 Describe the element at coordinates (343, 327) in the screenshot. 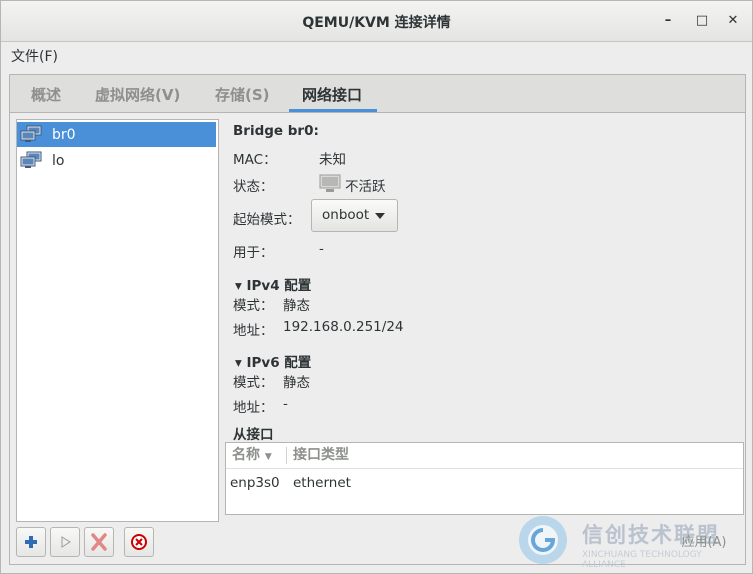

I see `ipv4-address-value: 192.168.0.251/24` at that location.